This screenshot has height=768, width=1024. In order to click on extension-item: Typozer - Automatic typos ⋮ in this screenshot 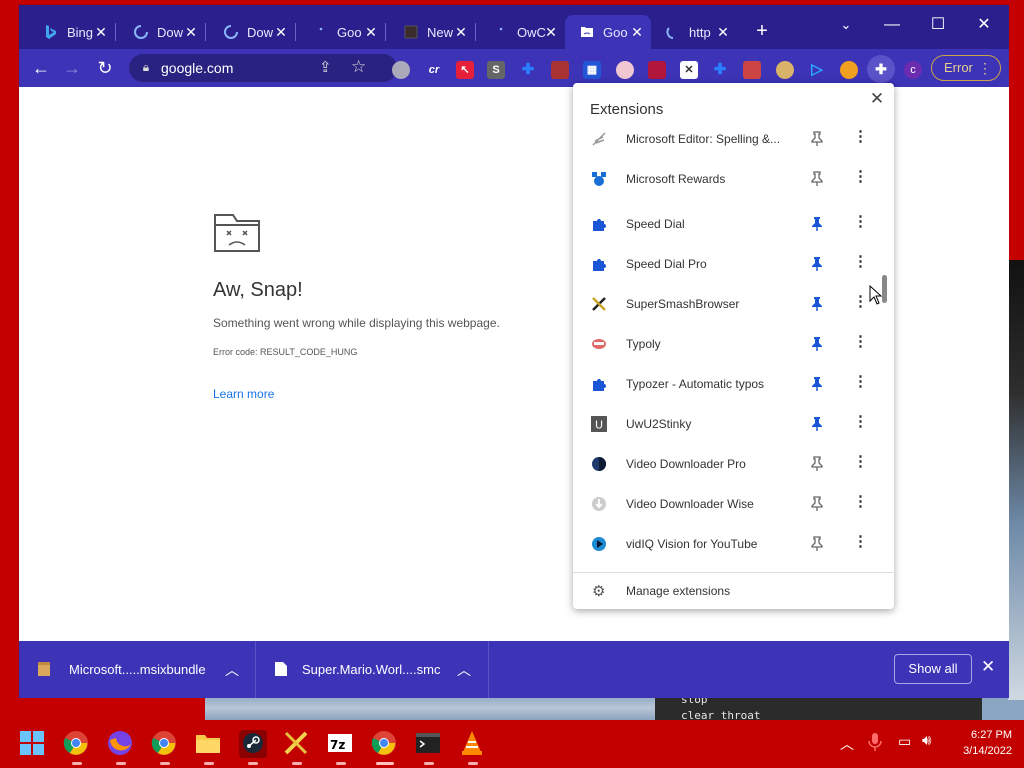, I will do `click(728, 384)`.